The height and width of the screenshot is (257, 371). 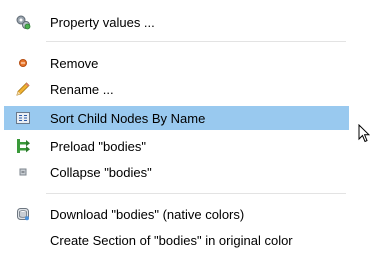 I want to click on menu-item-label: Sort Child Nodes By Name, so click(x=128, y=118).